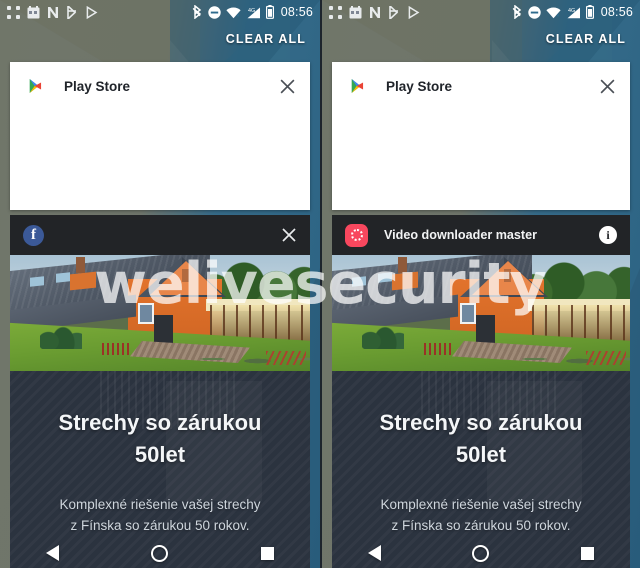  I want to click on ad-header-title: Video downloader master, so click(461, 235).